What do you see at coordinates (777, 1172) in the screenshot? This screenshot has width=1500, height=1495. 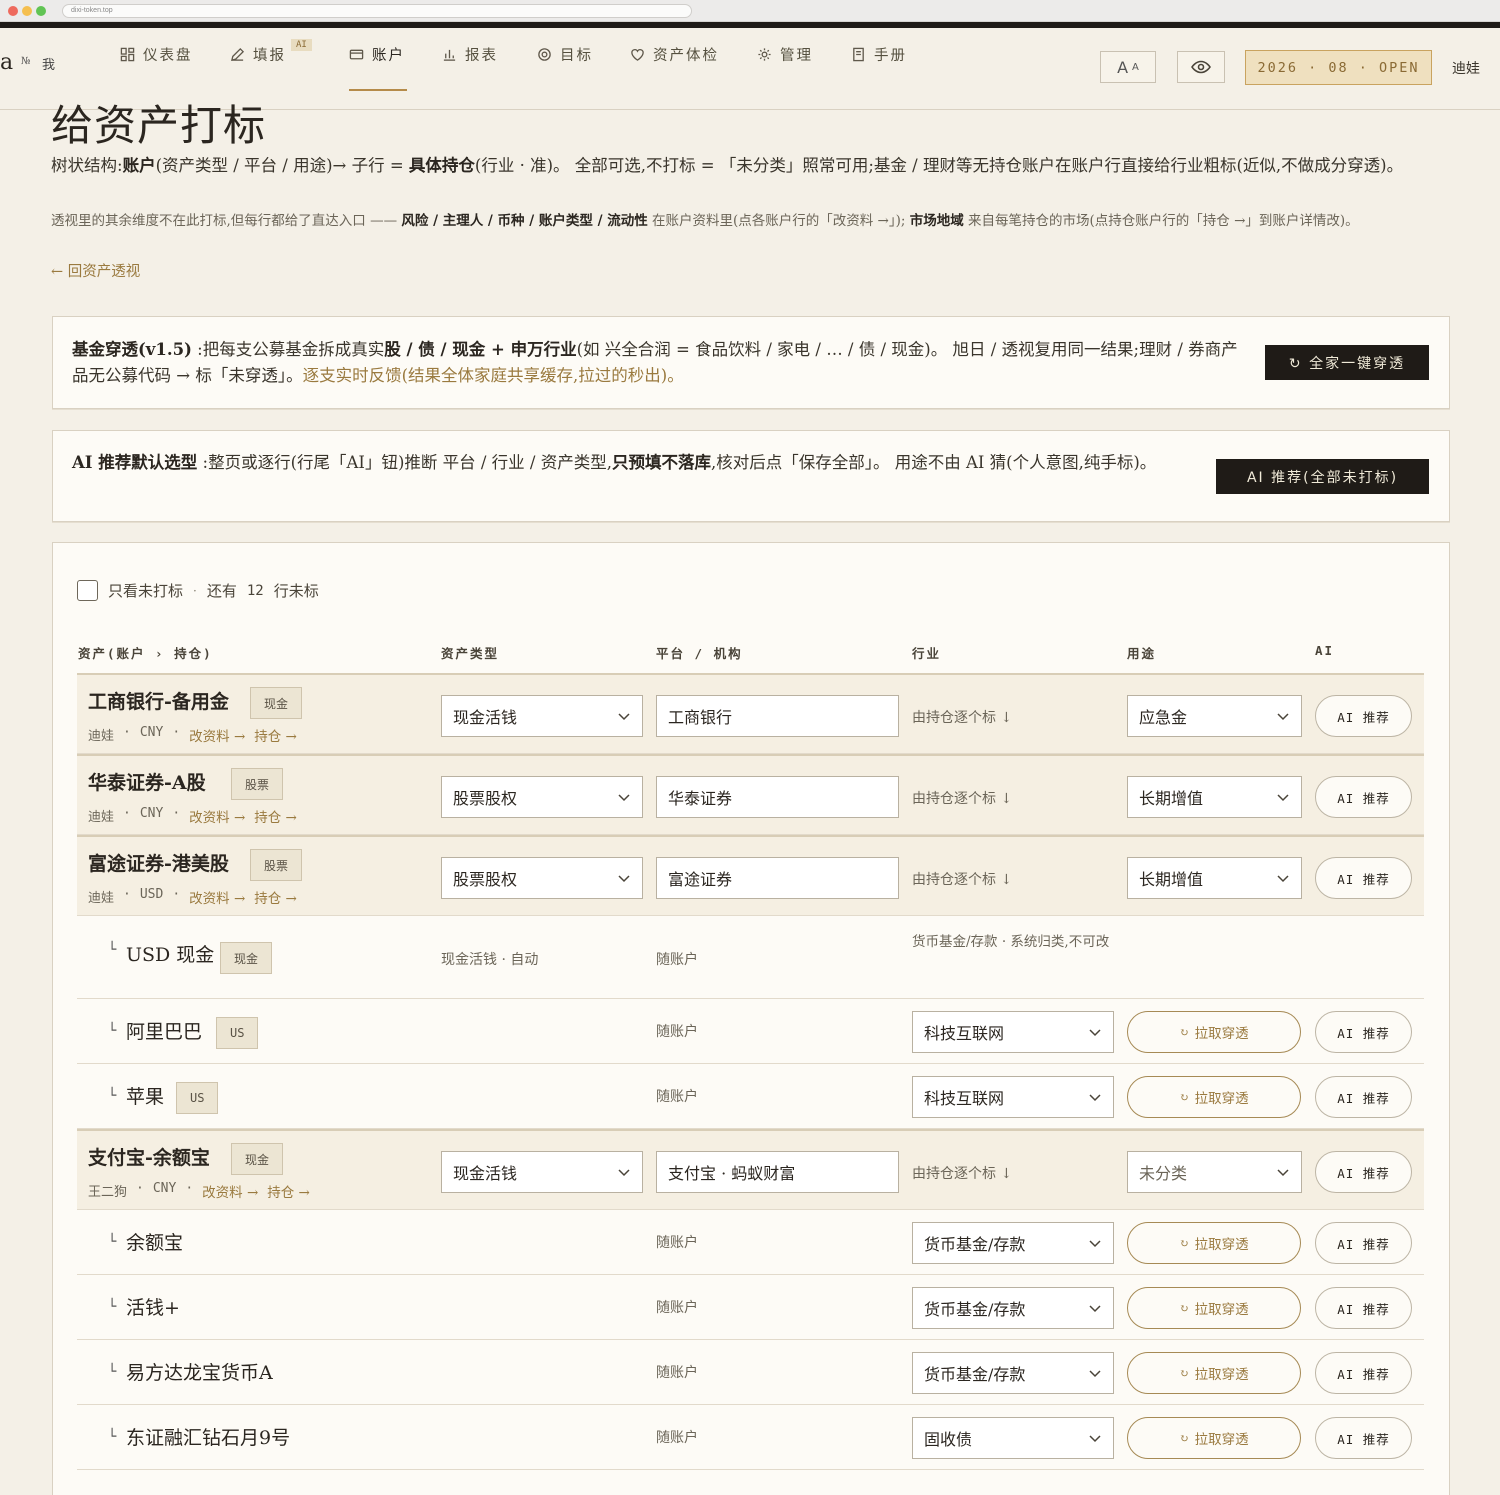 I see `platform-input: 支付宝 · 蚂蚁财富` at bounding box center [777, 1172].